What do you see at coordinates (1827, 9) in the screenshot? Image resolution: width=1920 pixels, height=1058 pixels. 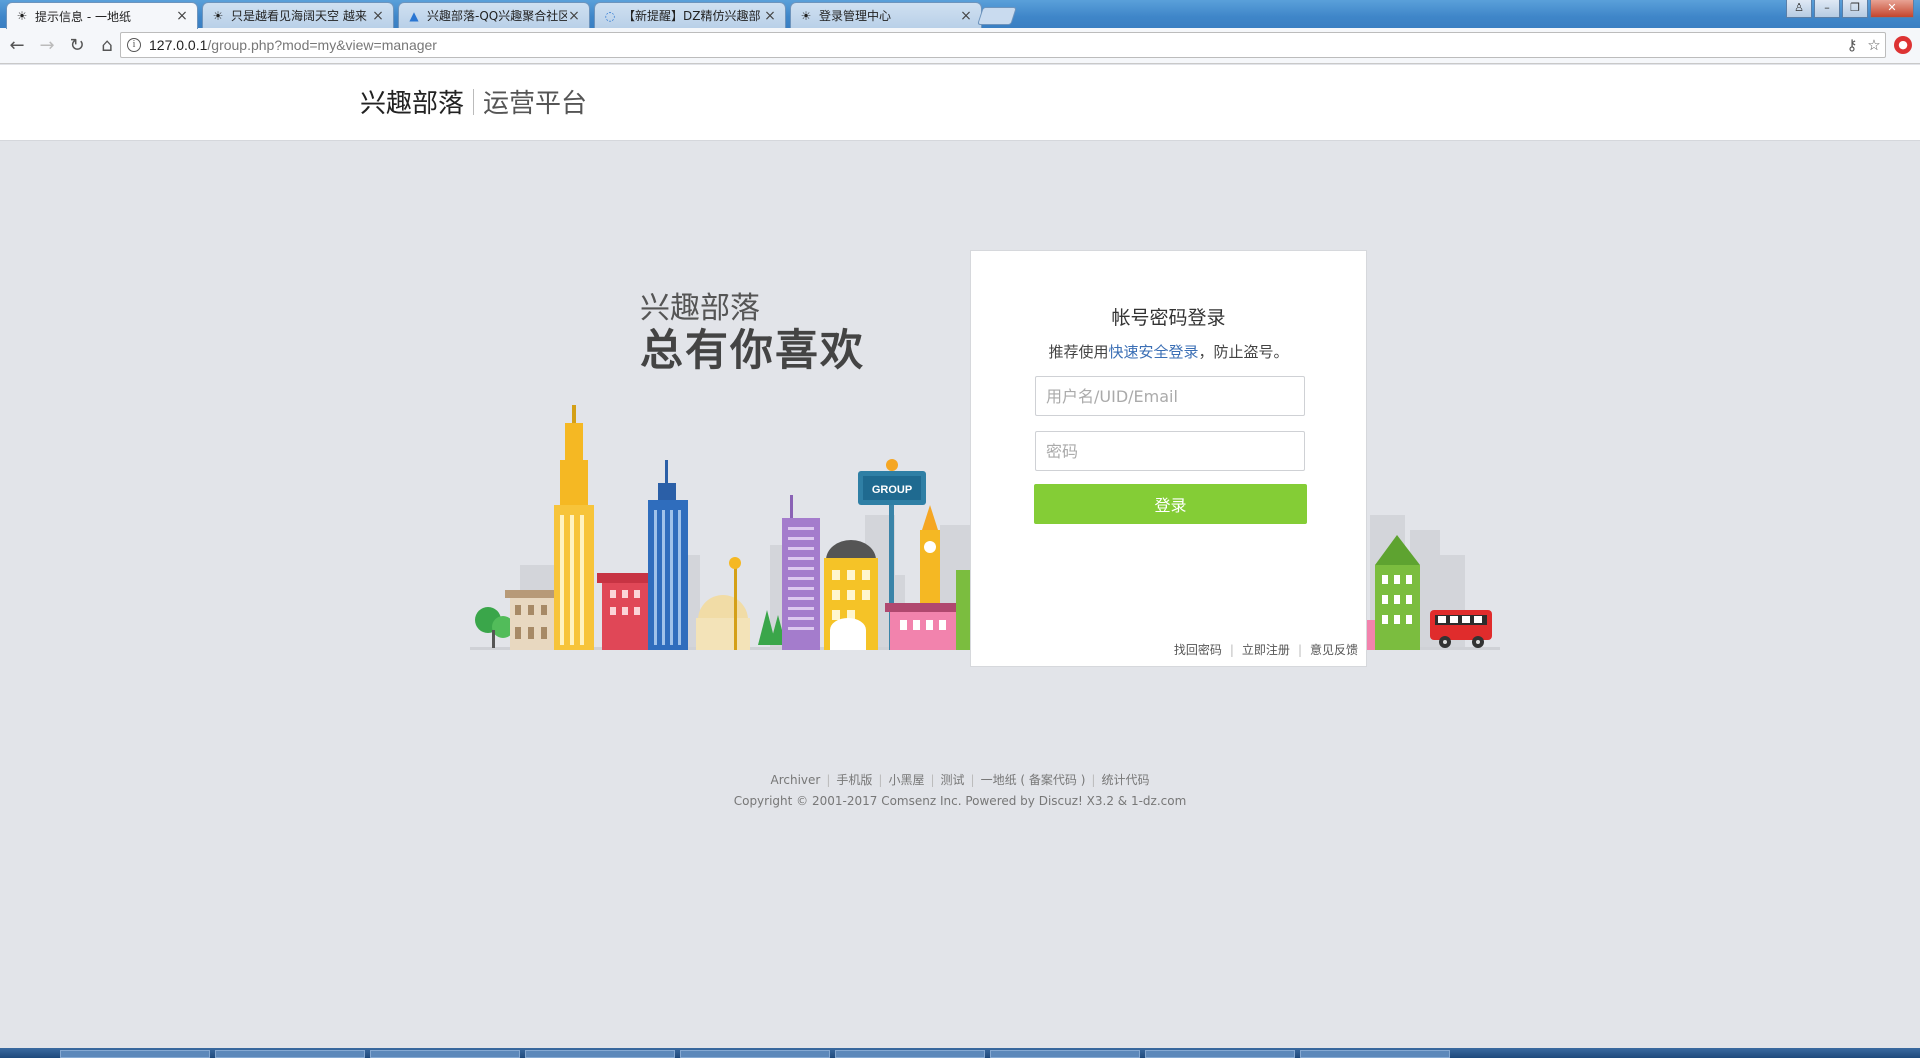 I see `minimize-icon: –` at bounding box center [1827, 9].